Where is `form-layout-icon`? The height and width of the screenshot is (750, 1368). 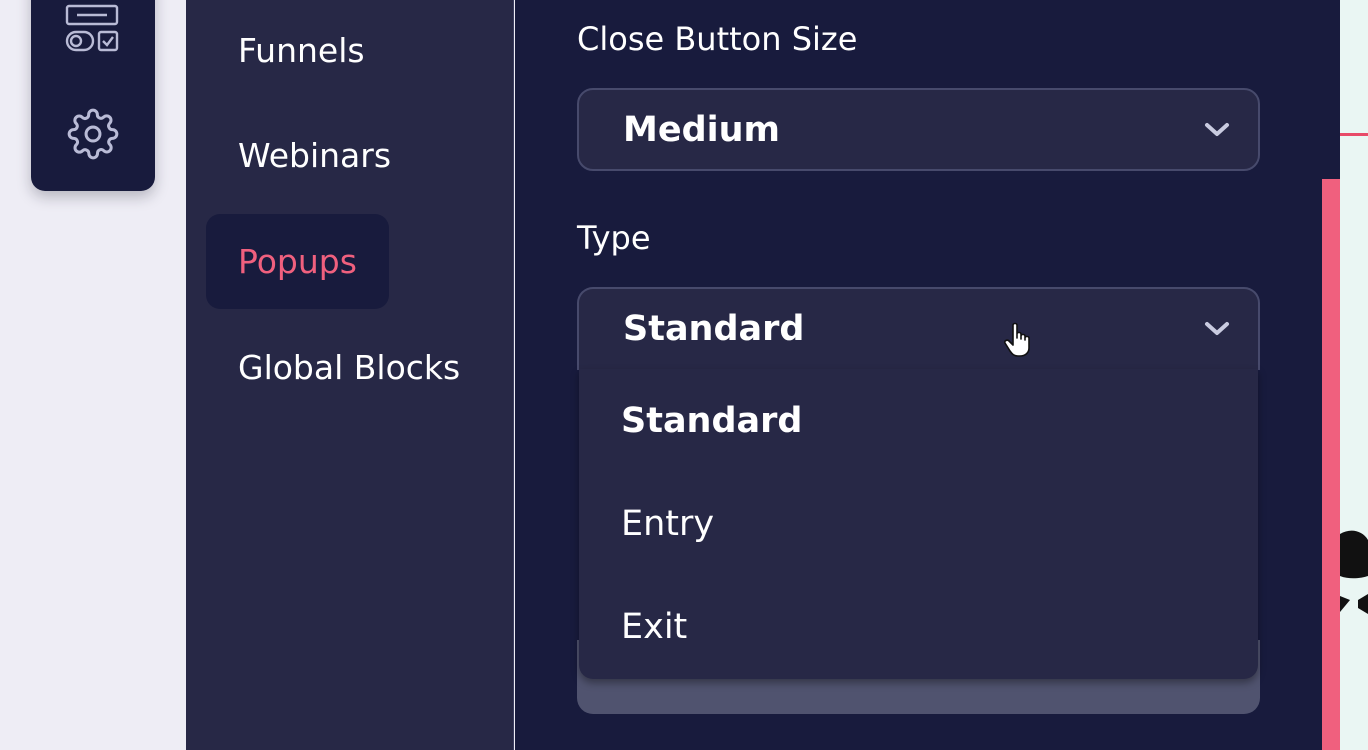
form-layout-icon is located at coordinates (93, 28).